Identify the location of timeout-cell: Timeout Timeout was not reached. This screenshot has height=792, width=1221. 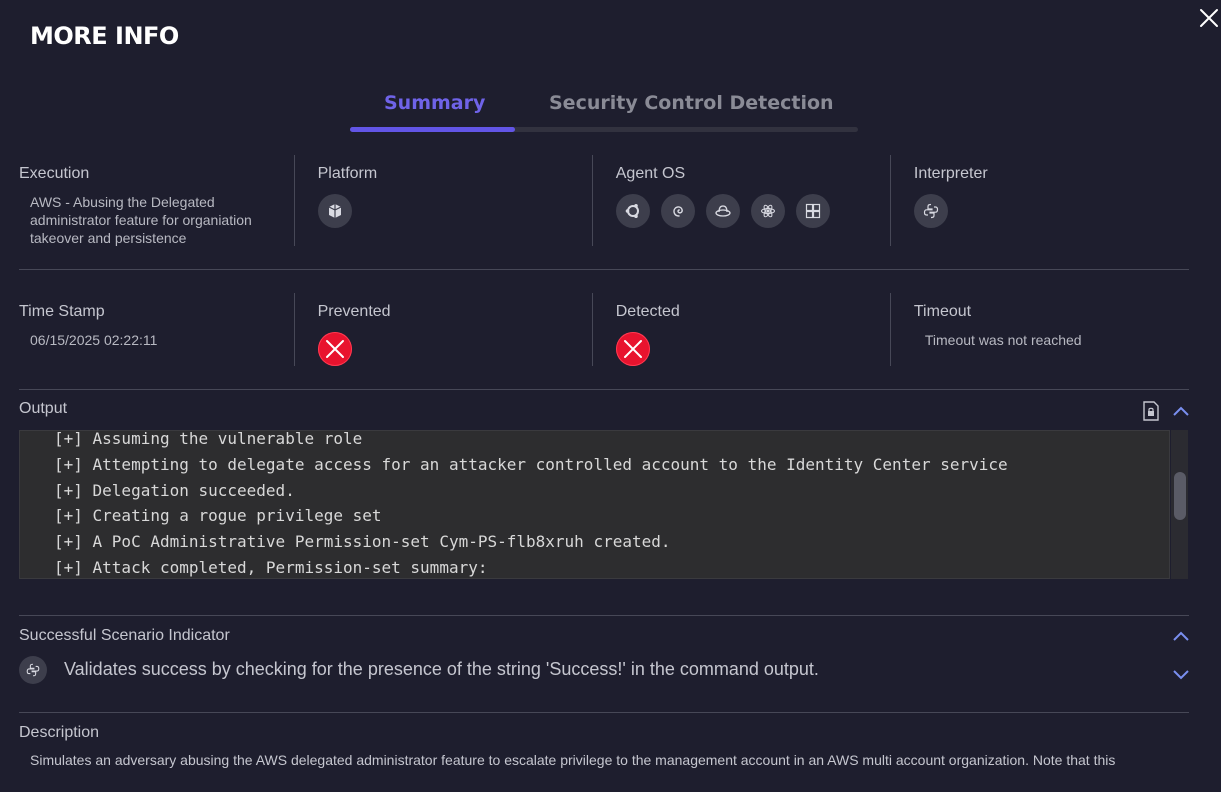
(1040, 329).